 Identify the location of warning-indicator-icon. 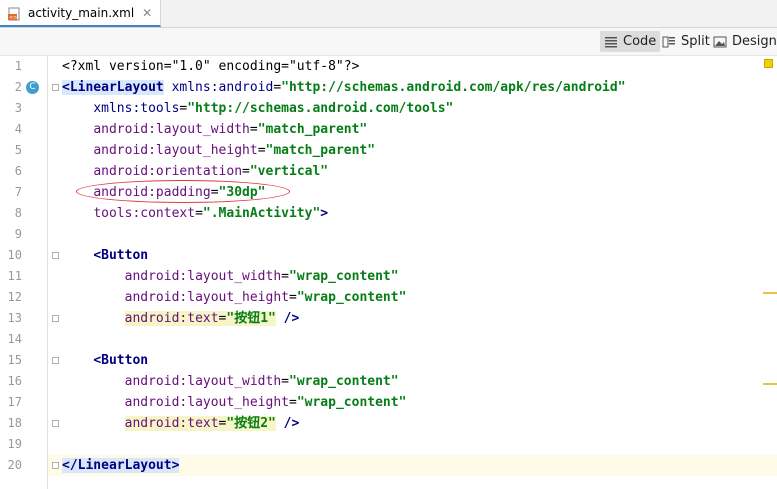
(768, 63).